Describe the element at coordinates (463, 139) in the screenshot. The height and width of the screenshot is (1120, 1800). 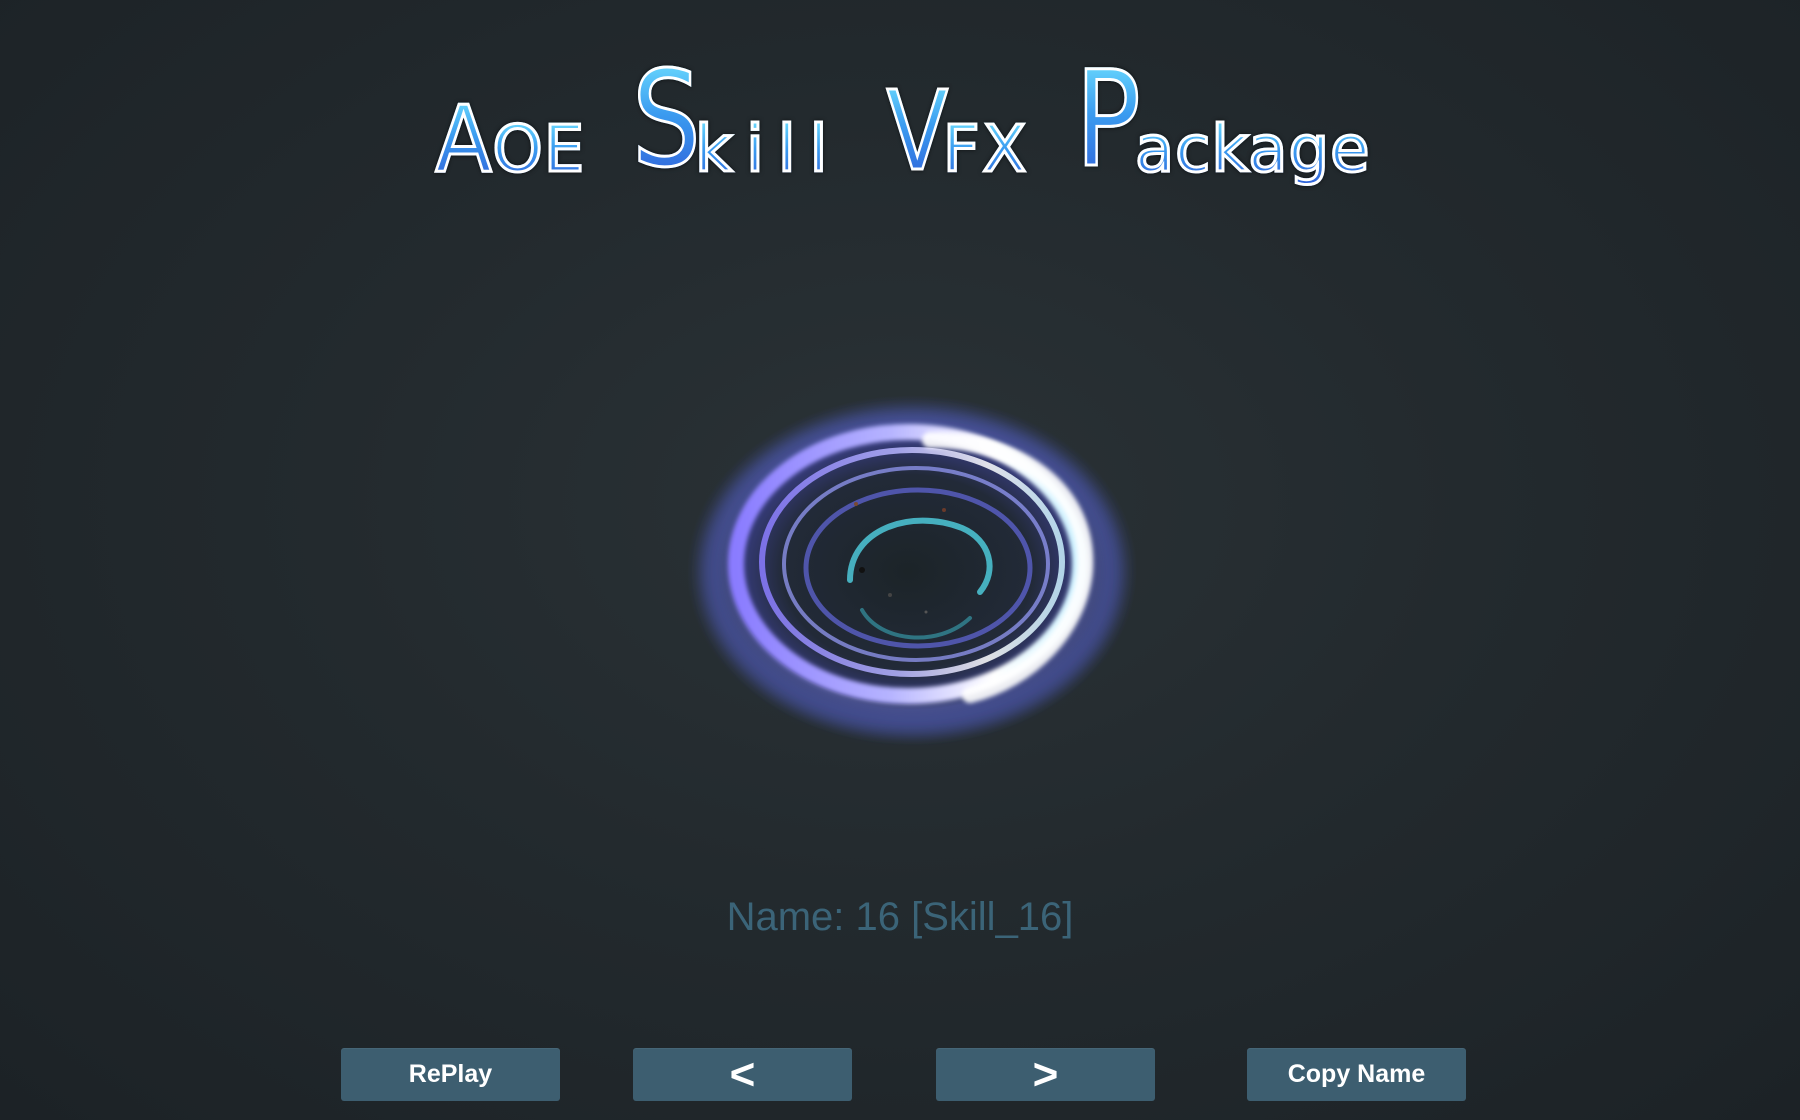
I see `title-letter: A` at that location.